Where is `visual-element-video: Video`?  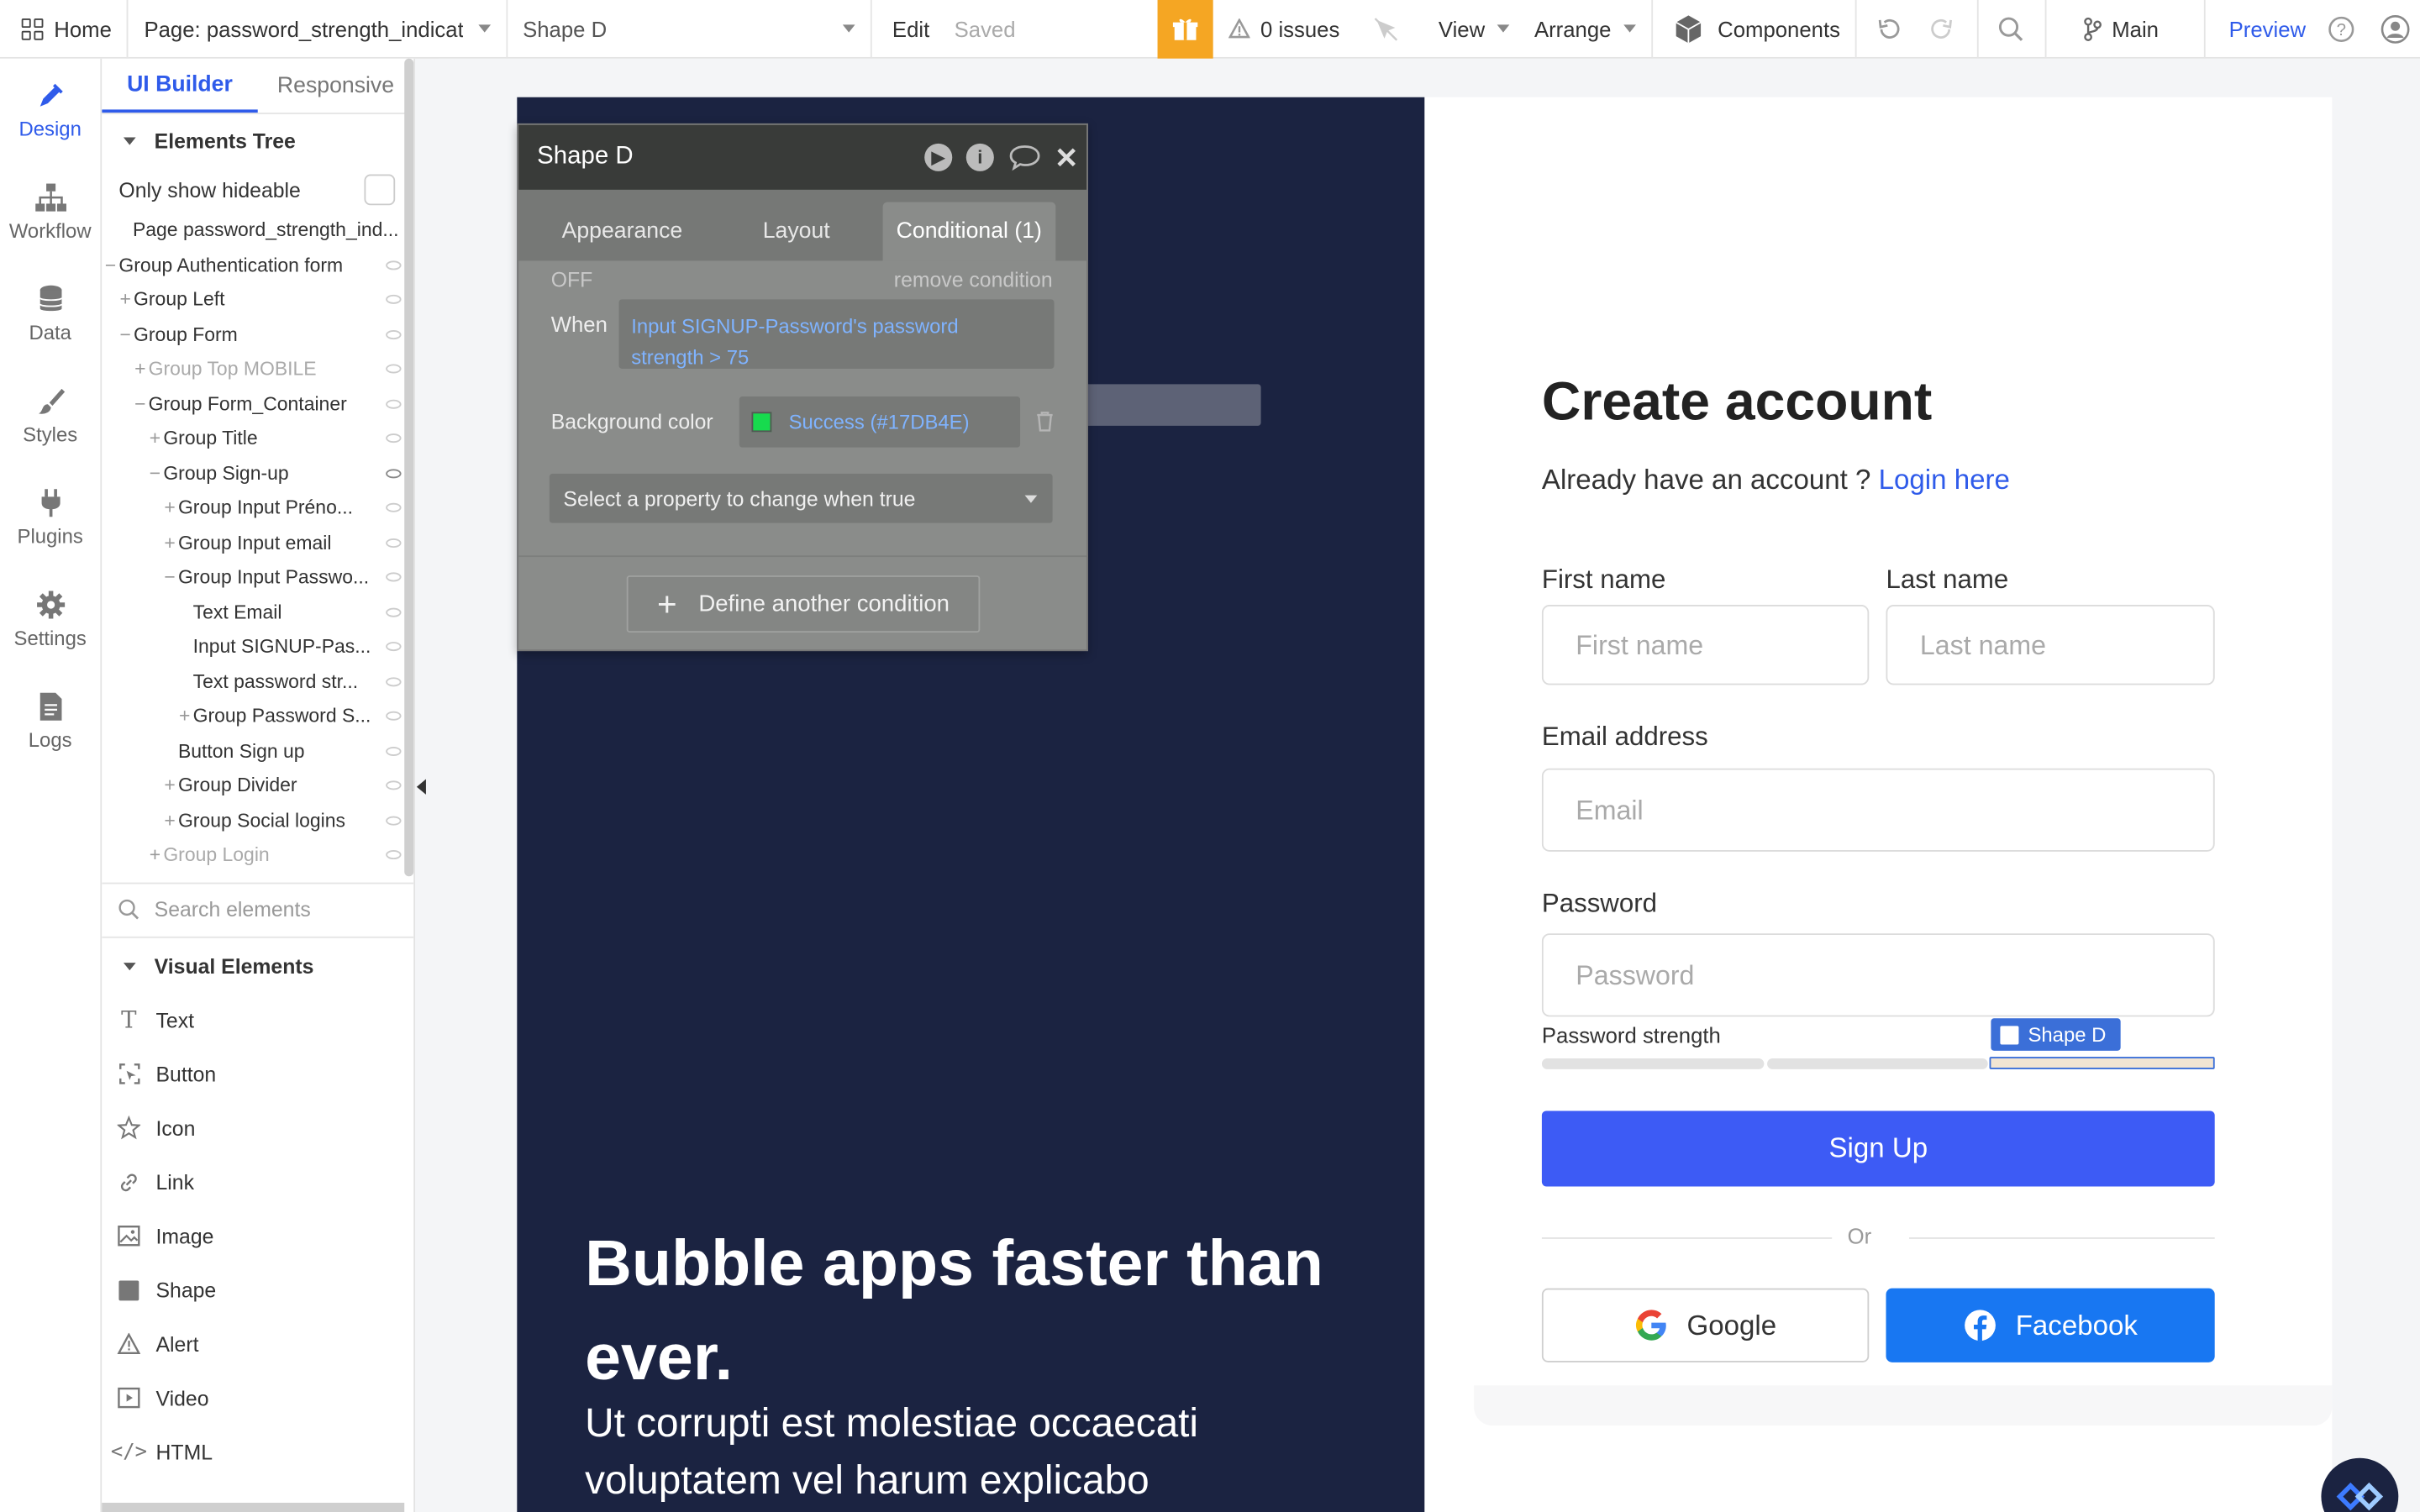 visual-element-video: Video is located at coordinates (257, 1398).